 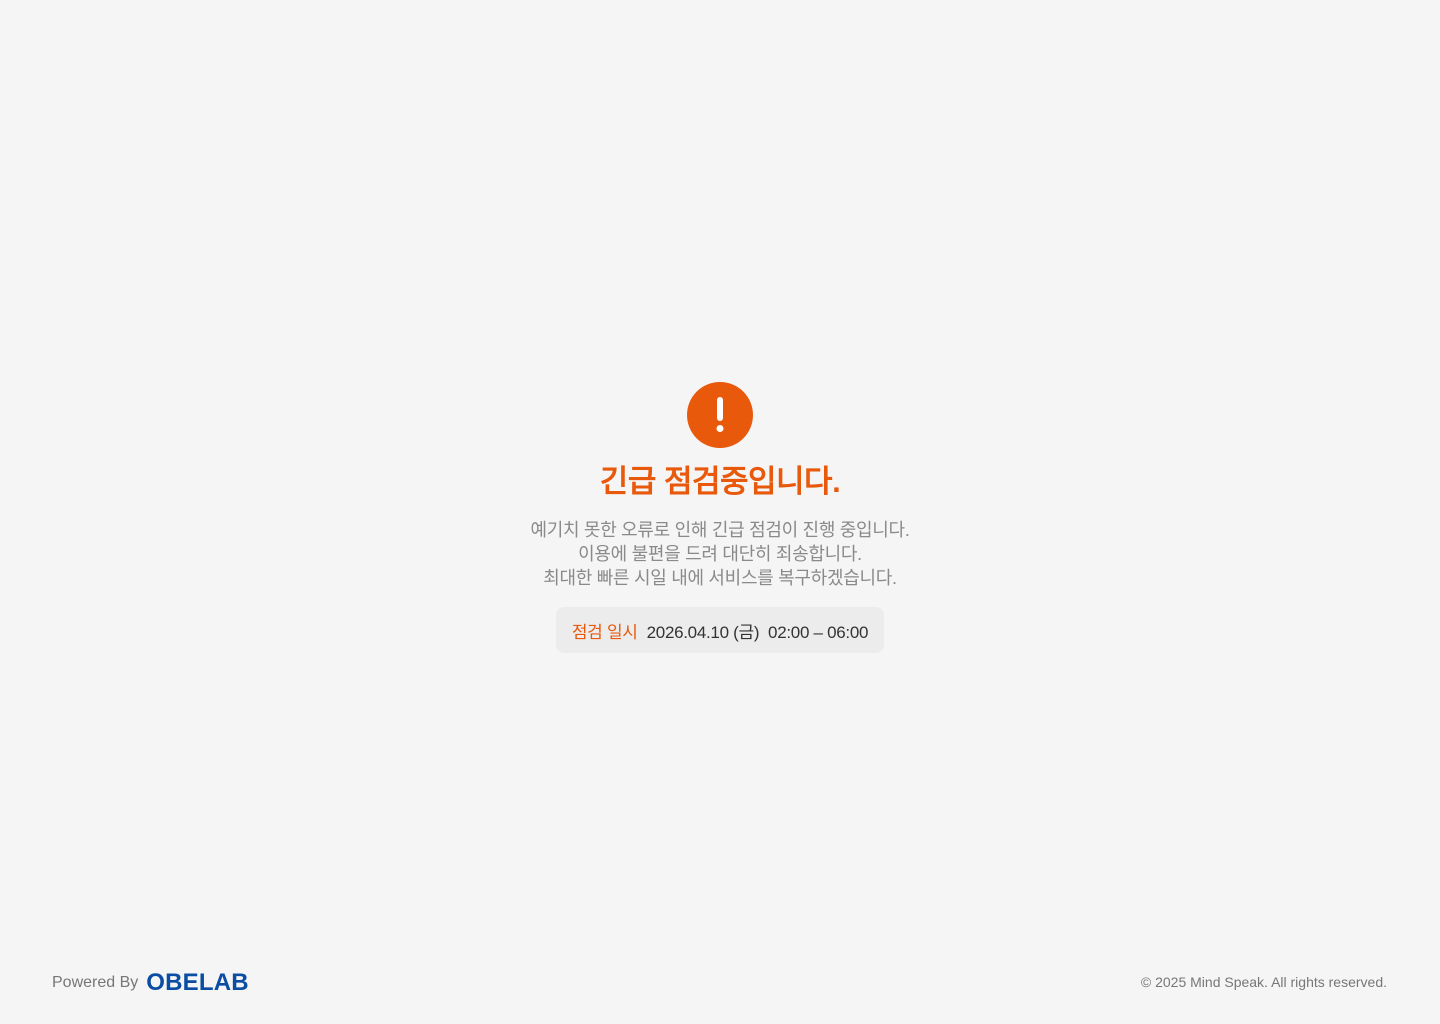 I want to click on schedule-label: 점검 일시, so click(x=604, y=632).